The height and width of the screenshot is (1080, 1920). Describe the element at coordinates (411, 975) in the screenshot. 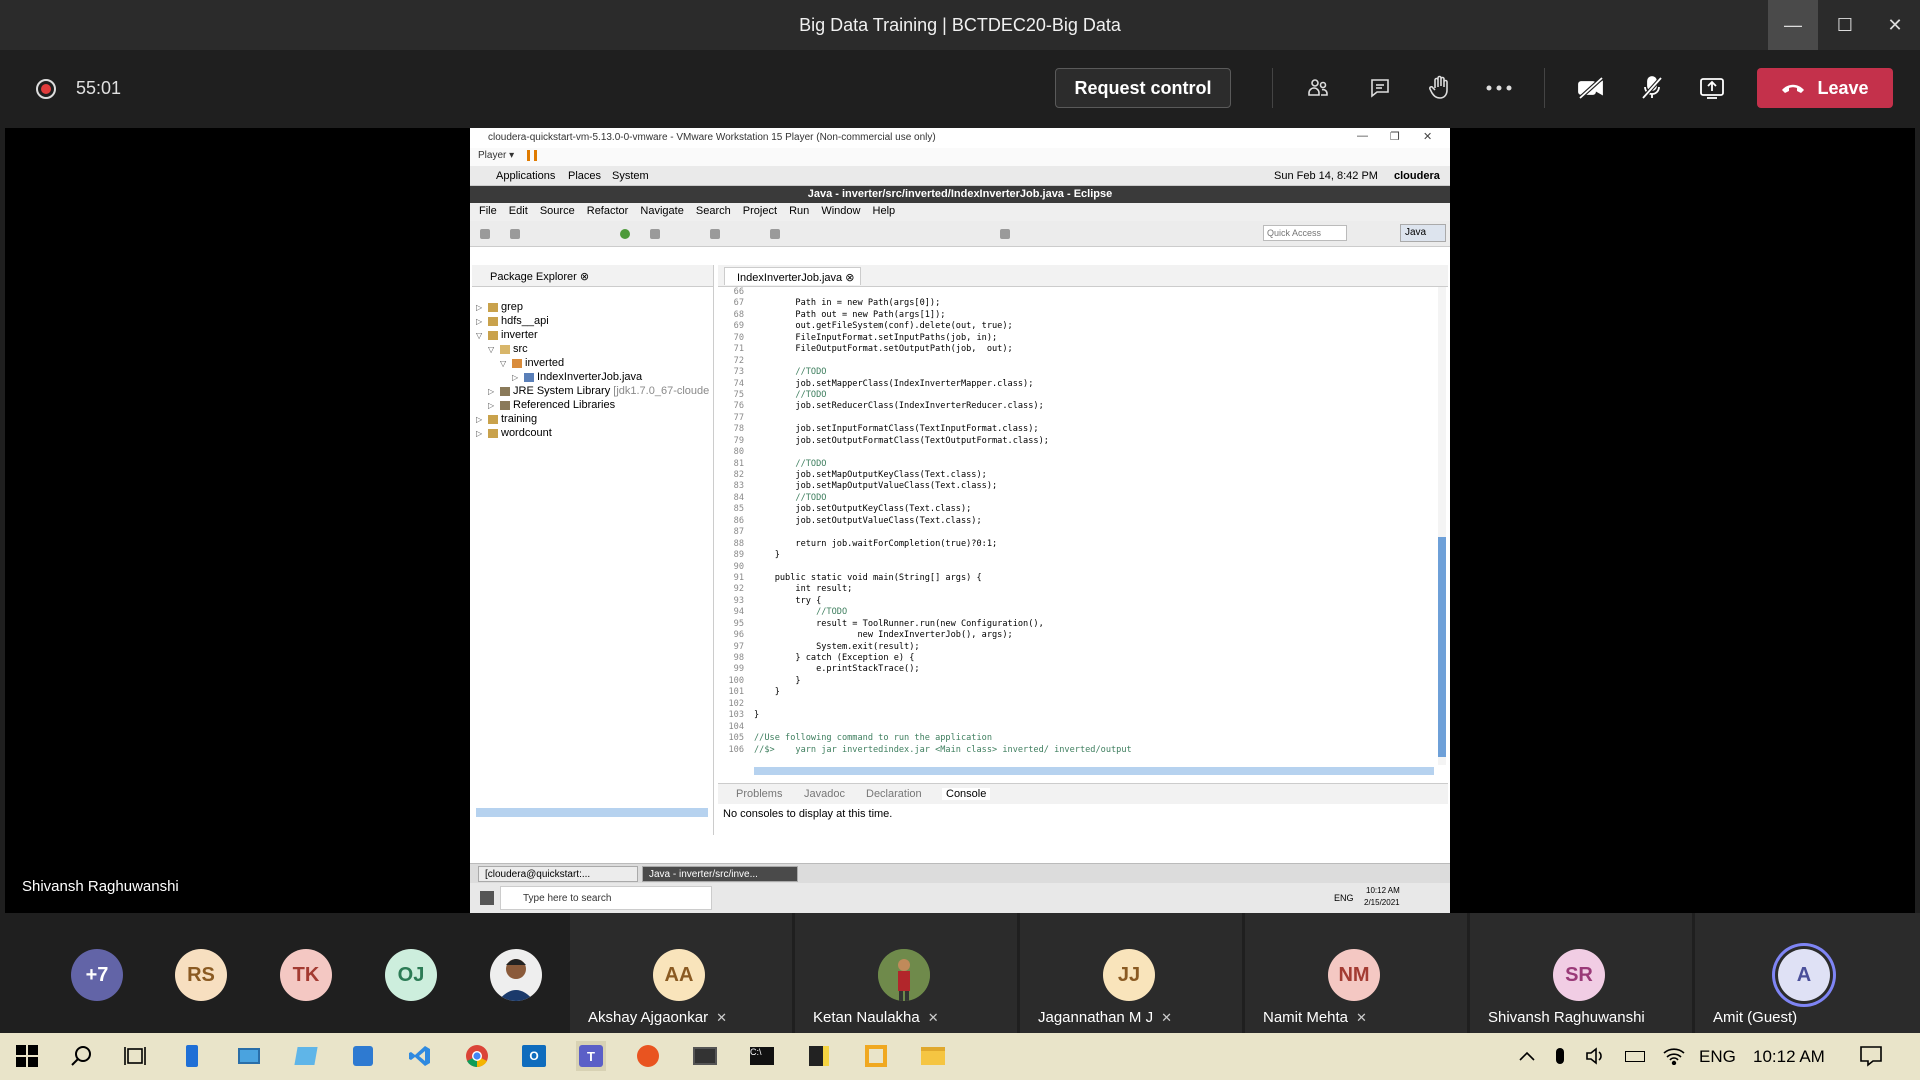

I see `avatar: OJ` at that location.